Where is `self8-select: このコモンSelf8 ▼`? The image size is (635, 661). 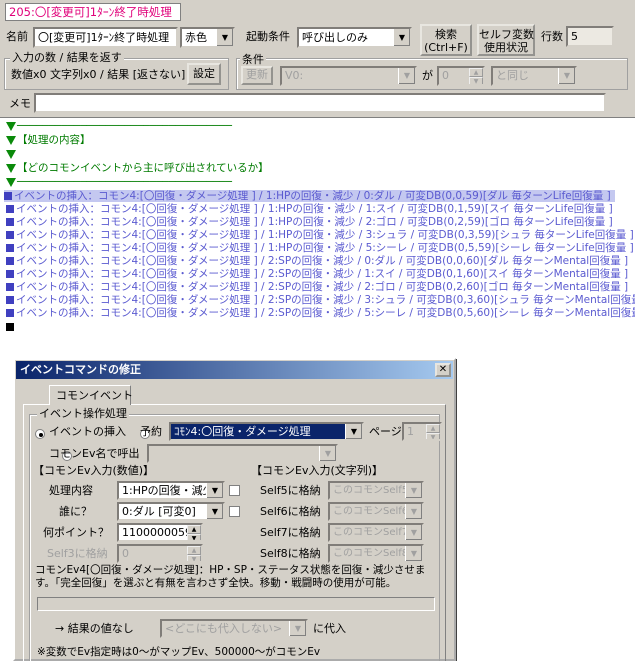 self8-select: このコモンSelf8 ▼ is located at coordinates (376, 553).